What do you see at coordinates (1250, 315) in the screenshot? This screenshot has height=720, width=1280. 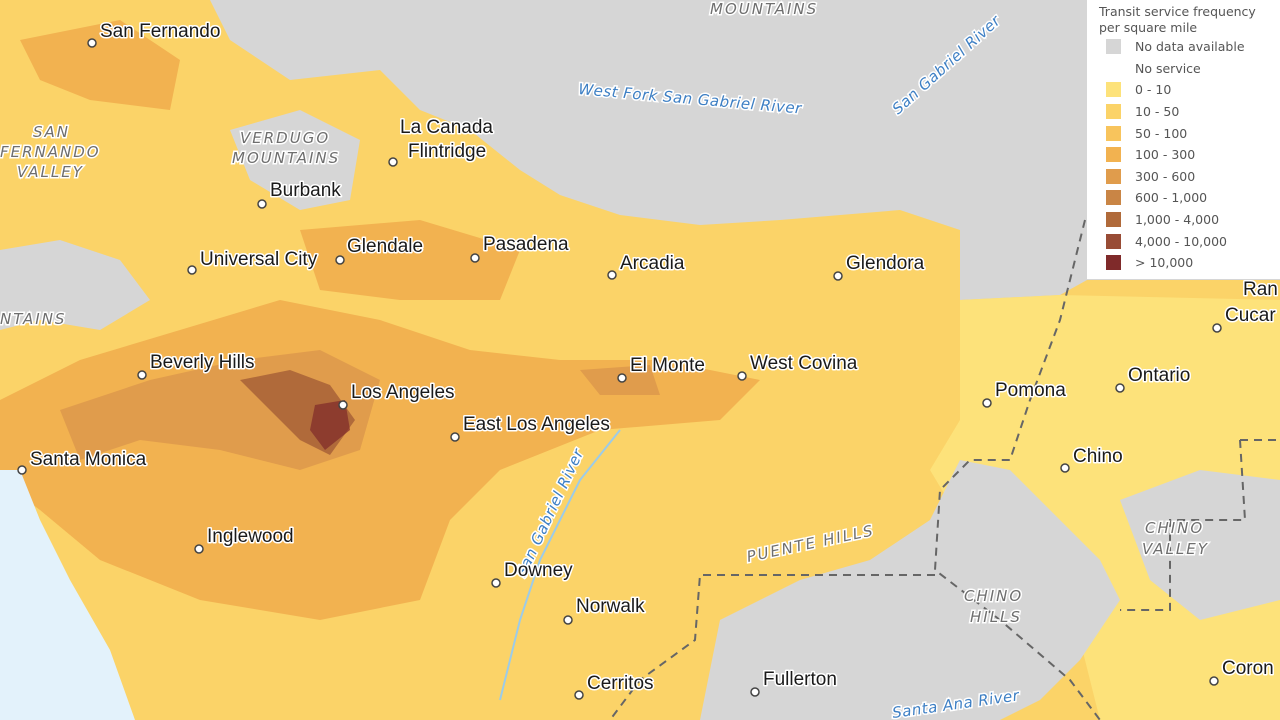 I see `city-label: Cucar` at bounding box center [1250, 315].